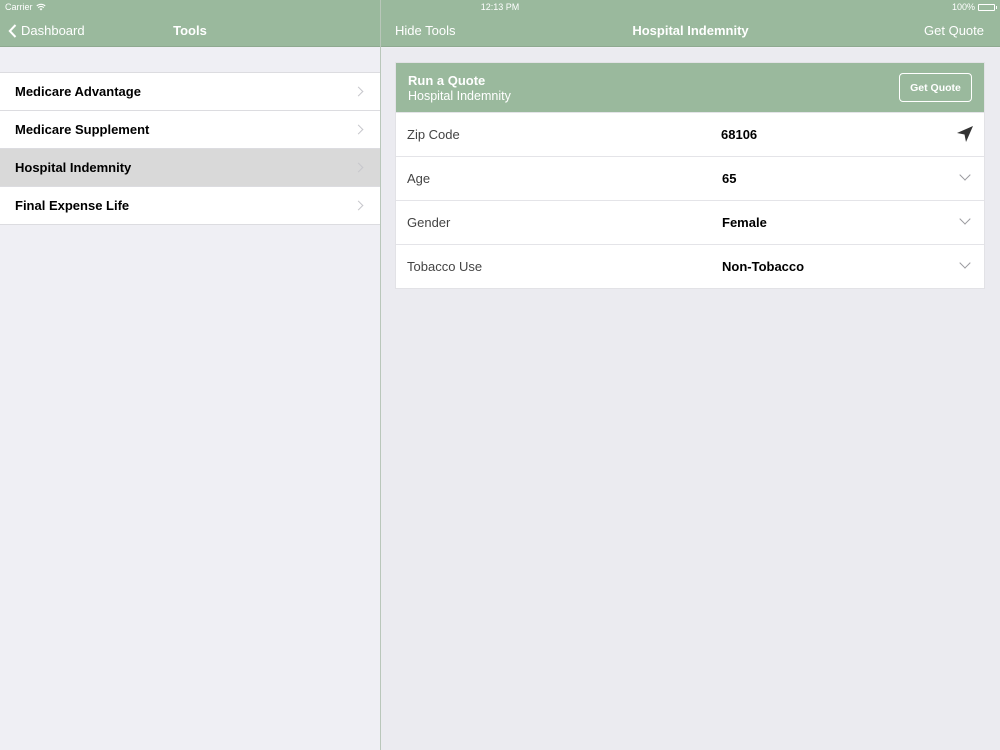  I want to click on battery-icon, so click(987, 7).